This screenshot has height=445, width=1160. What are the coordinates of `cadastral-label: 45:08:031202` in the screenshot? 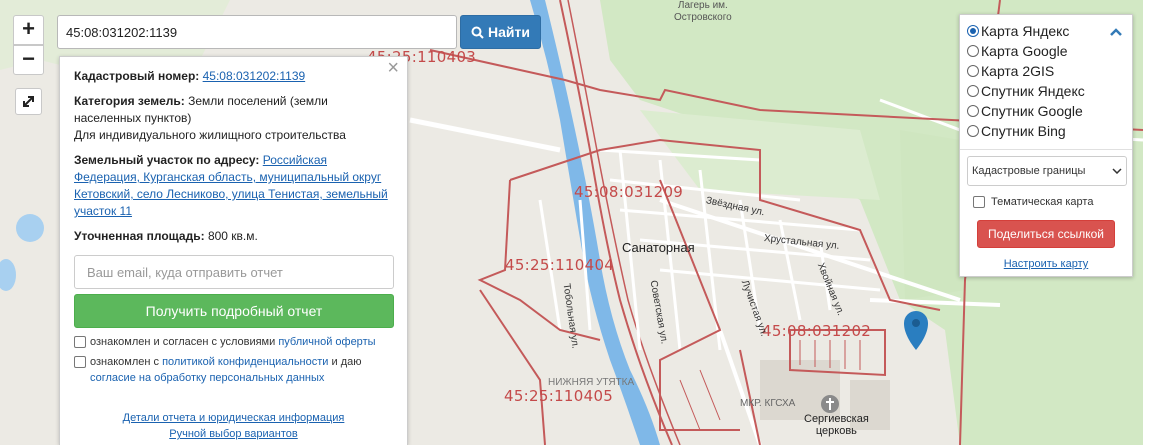 It's located at (817, 331).